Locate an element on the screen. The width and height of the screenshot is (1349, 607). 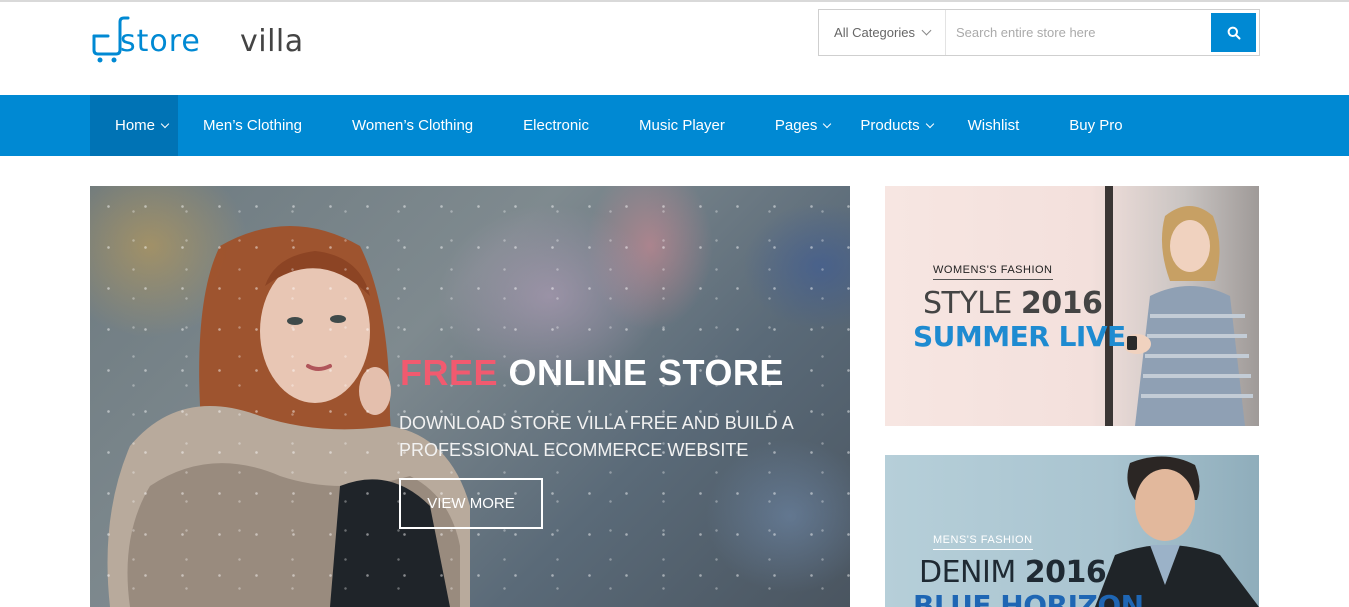
nav-item-label: Women’s Clothing is located at coordinates (412, 125).